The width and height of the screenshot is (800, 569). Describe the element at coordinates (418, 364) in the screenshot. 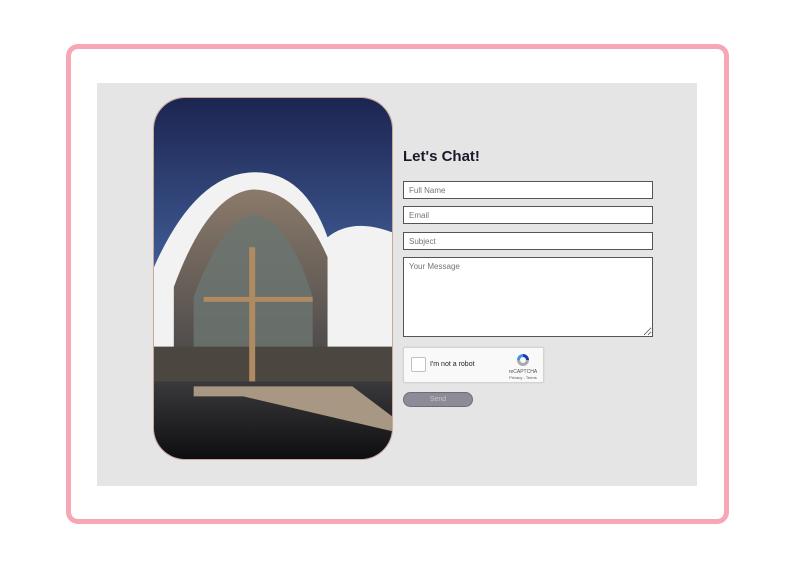

I see `recaptcha-checkbox` at that location.